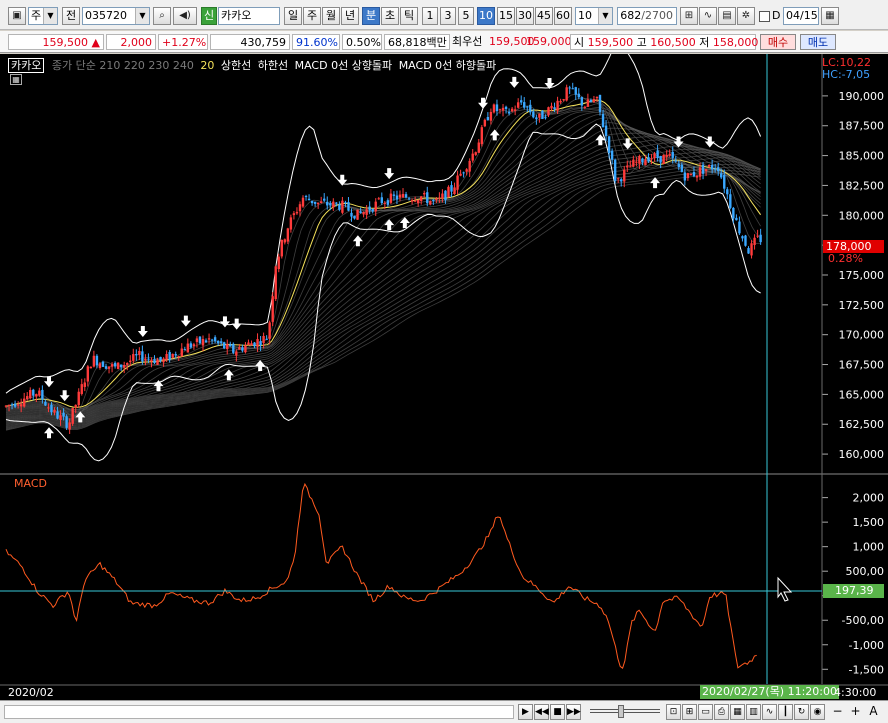  Describe the element at coordinates (705, 712) in the screenshot. I see `window-icon: ▭` at that location.